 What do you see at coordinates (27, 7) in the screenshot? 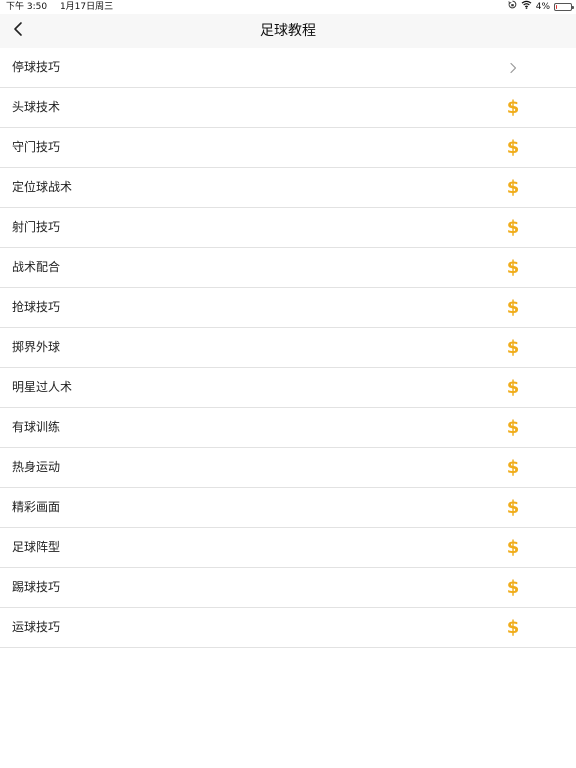
I see `status-time: 下午 3:50` at bounding box center [27, 7].